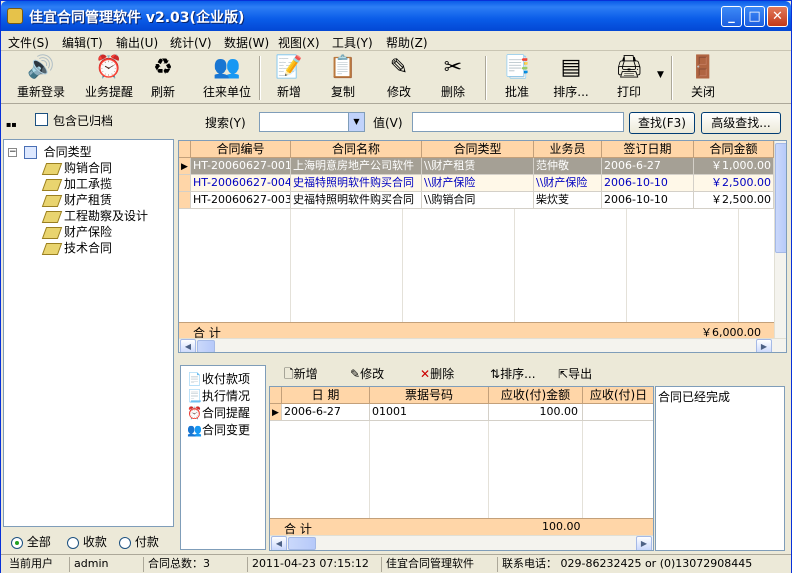 The width and height of the screenshot is (792, 573). What do you see at coordinates (648, 149) in the screenshot?
I see `col-header-date: 签订日期` at bounding box center [648, 149].